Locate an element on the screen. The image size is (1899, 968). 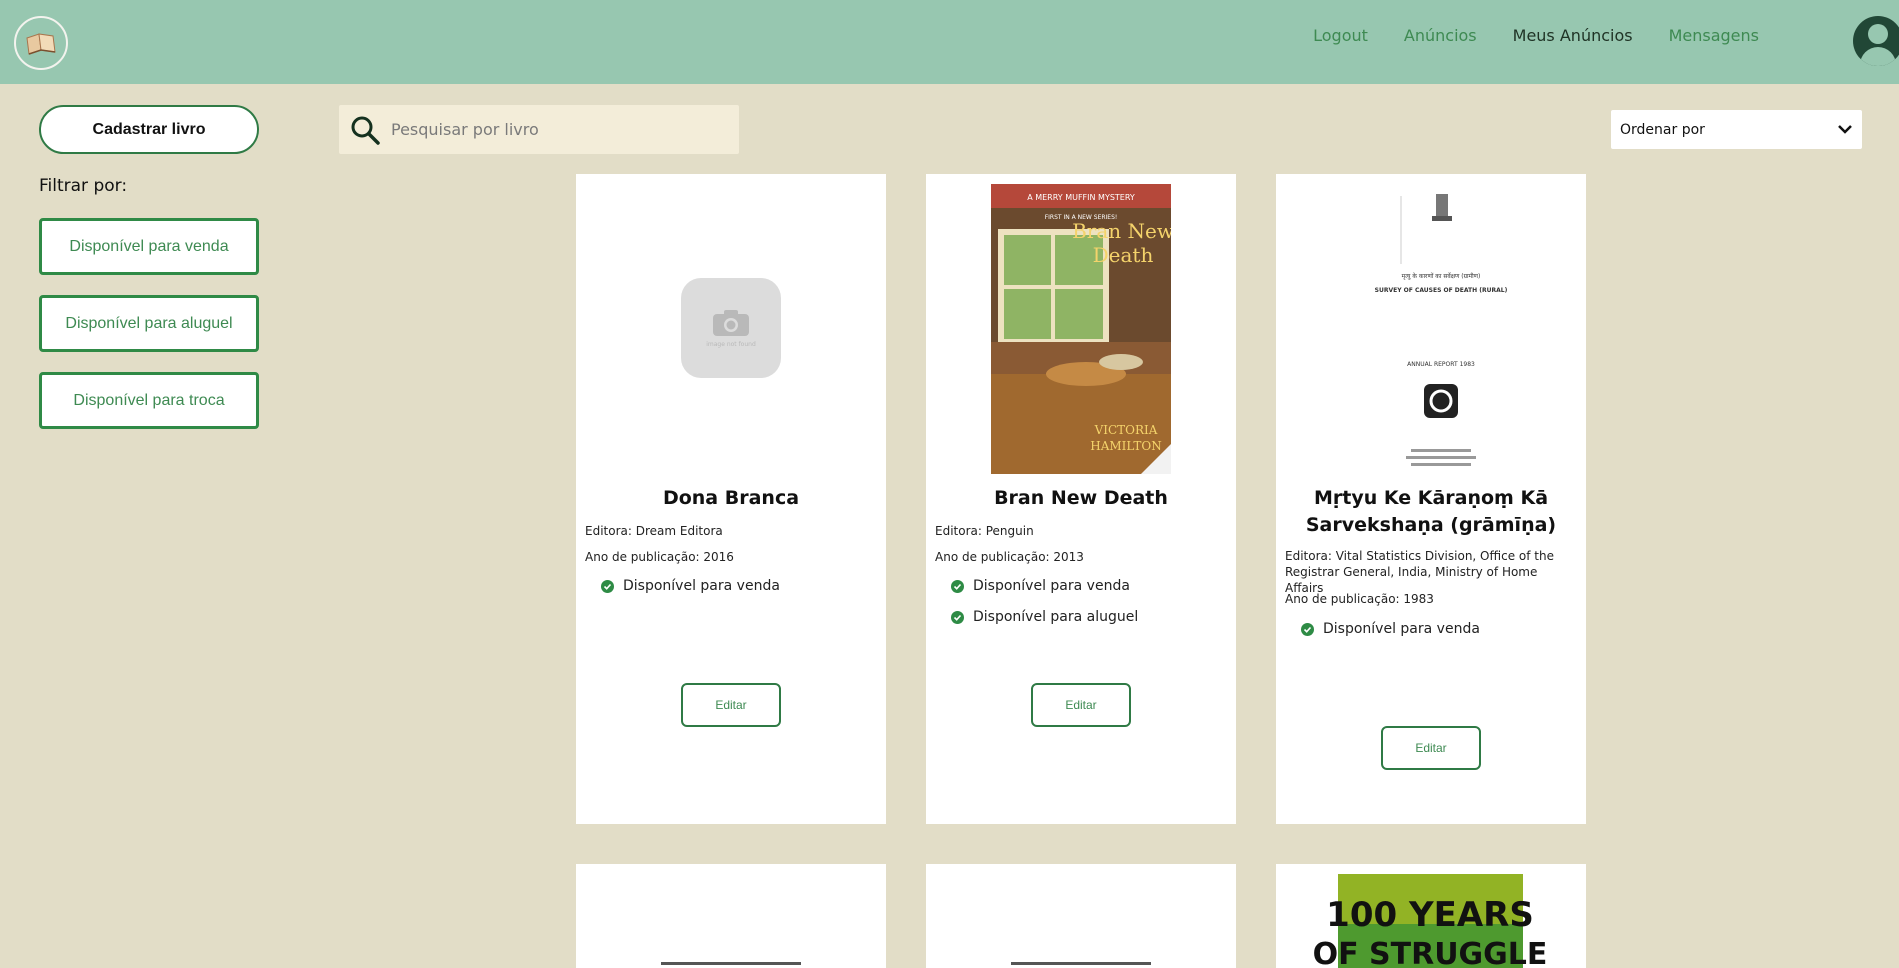
camera-icon is located at coordinates (731, 323).